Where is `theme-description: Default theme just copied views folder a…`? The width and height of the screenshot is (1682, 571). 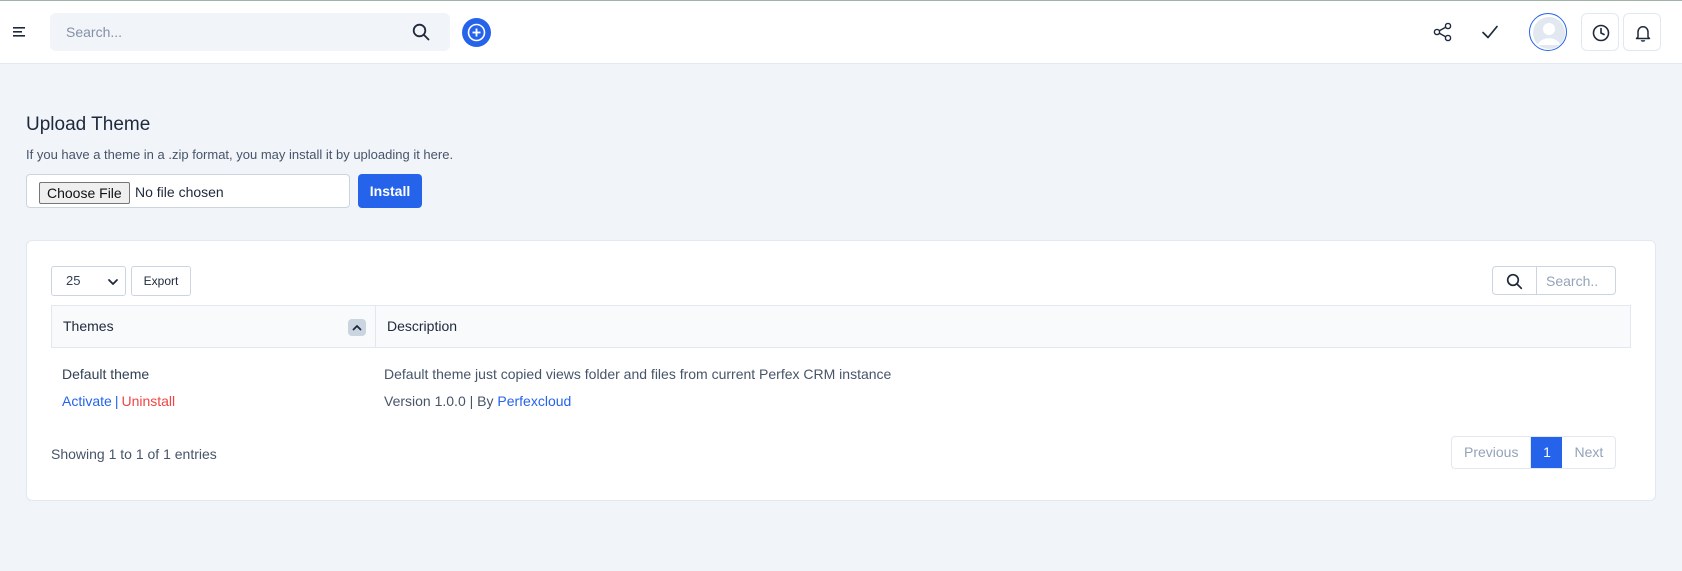 theme-description: Default theme just copied views folder a… is located at coordinates (638, 374).